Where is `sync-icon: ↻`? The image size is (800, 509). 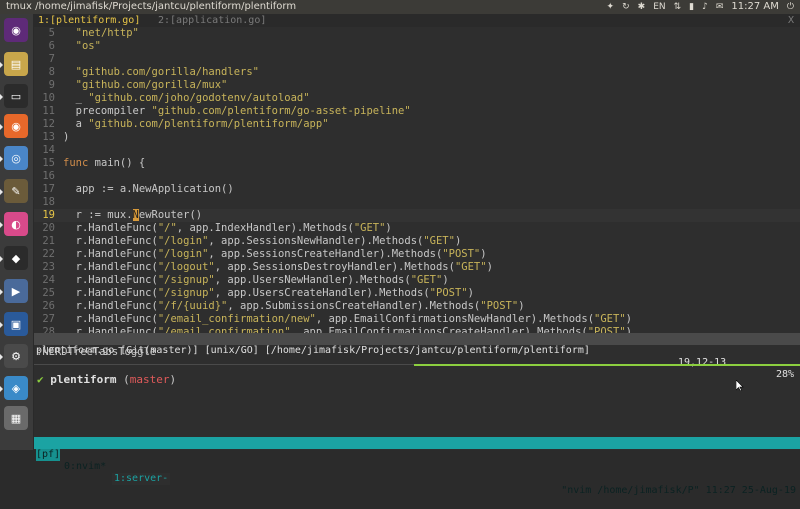 sync-icon: ↻ is located at coordinates (626, 7).